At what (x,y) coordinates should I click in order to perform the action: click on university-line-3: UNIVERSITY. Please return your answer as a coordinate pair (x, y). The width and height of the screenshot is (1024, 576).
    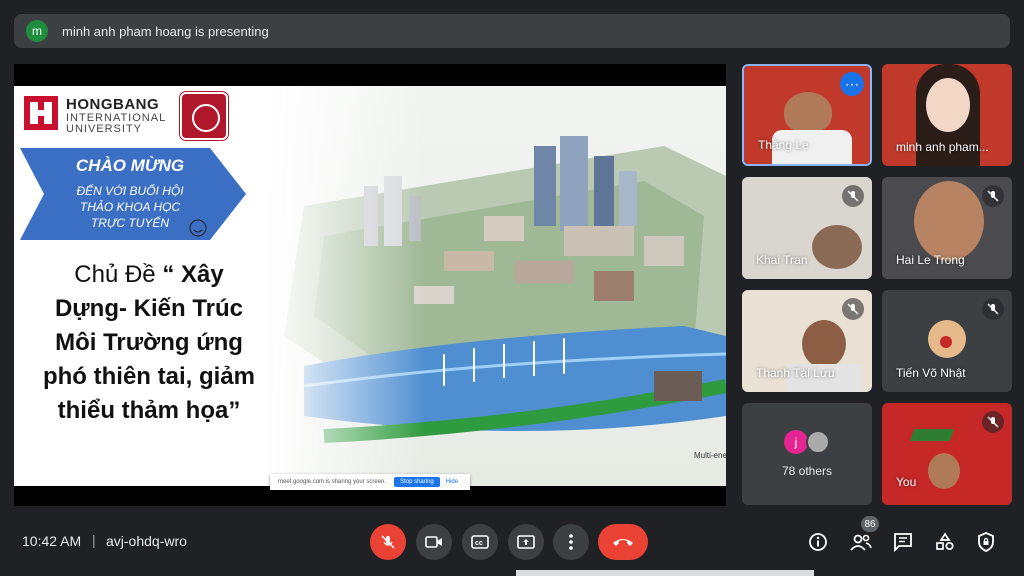
    Looking at the image, I should click on (104, 129).